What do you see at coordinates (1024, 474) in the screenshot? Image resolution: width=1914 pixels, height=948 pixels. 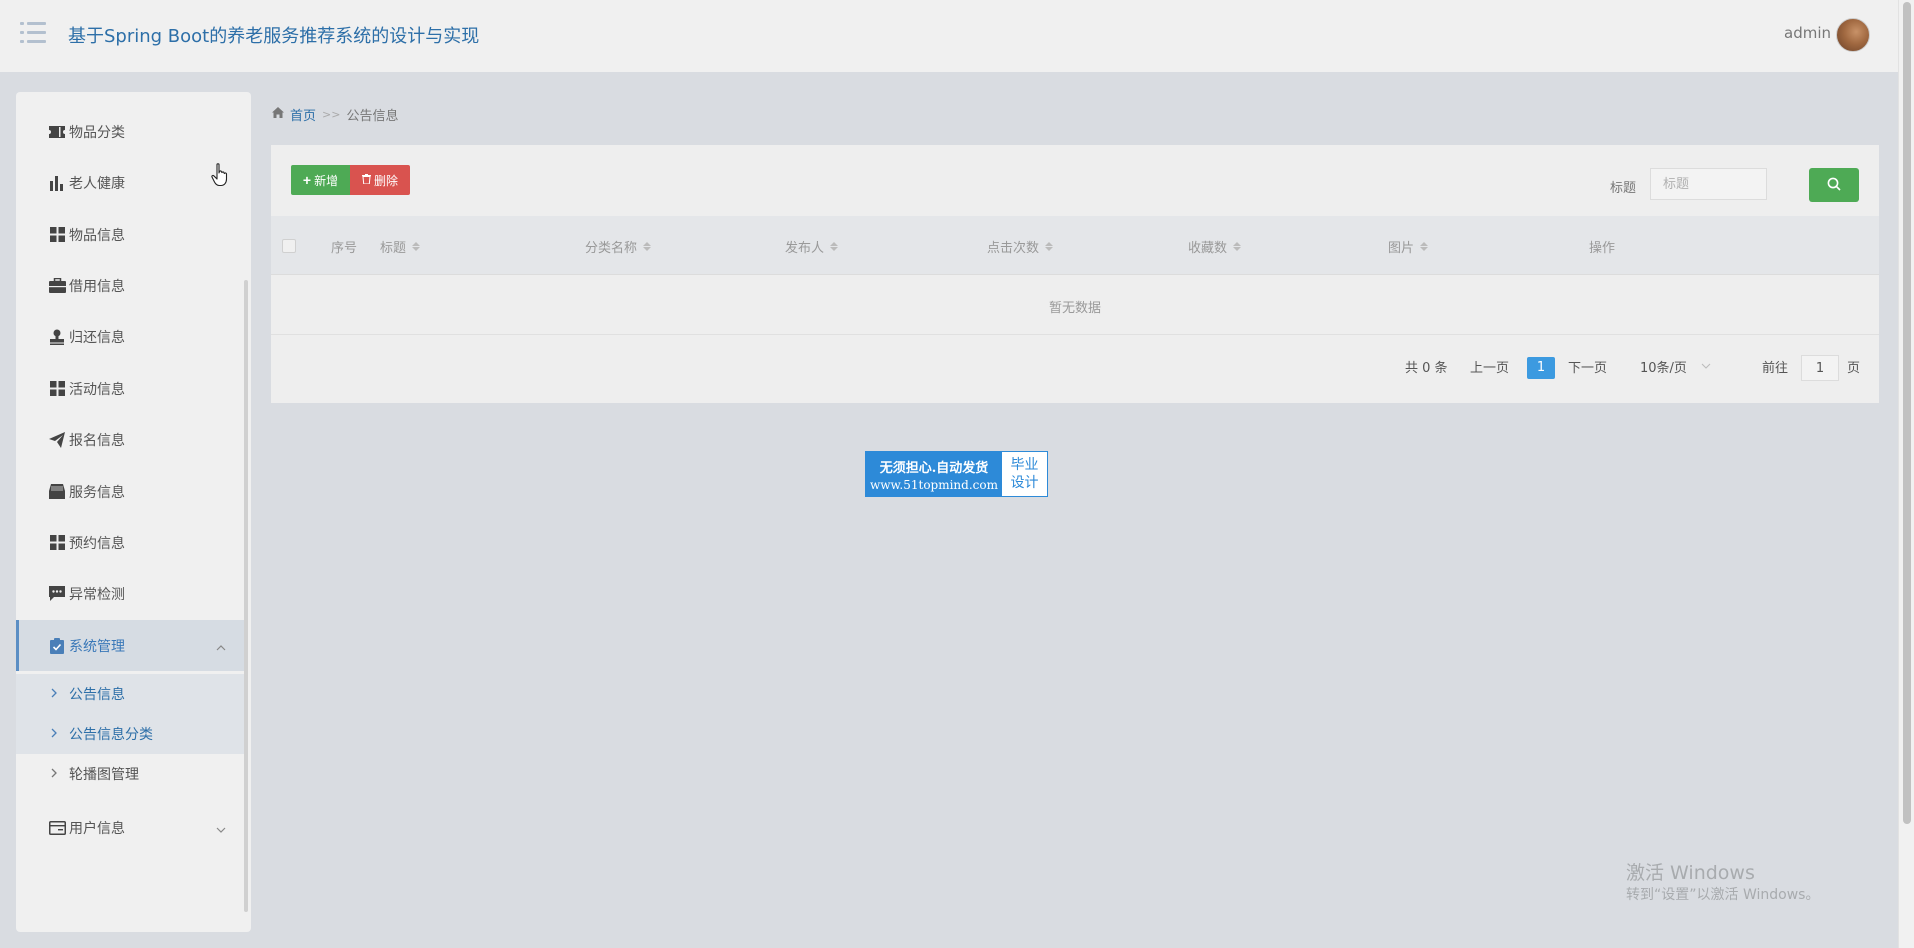 I see `ad-badge-right: 毕业 设计` at bounding box center [1024, 474].